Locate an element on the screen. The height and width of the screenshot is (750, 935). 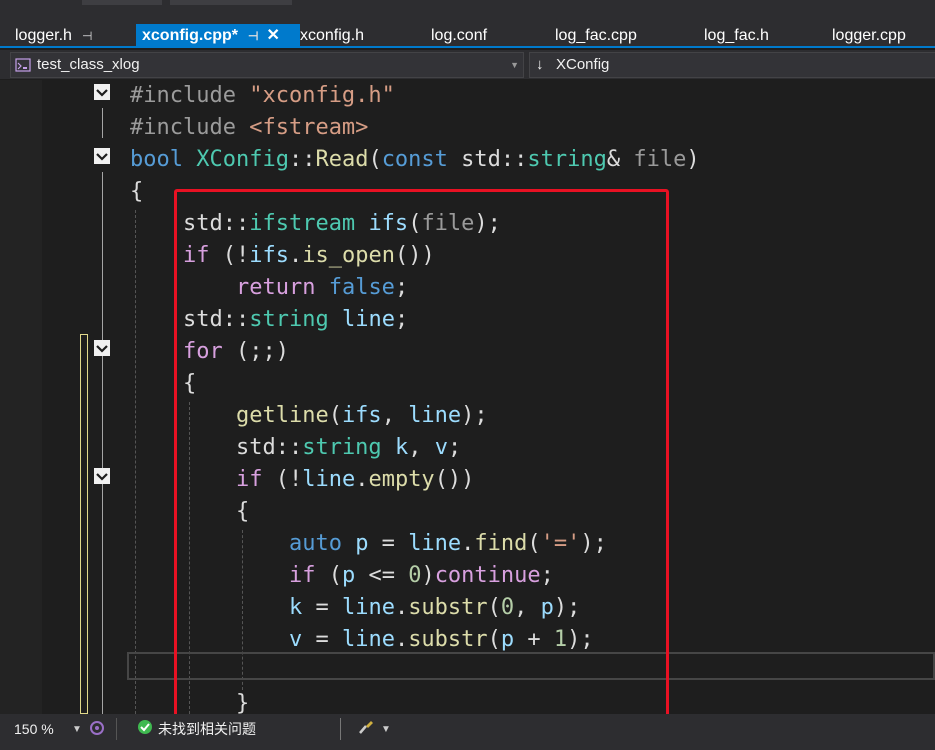
project-dropdown: test_class_xlog ▼ is located at coordinates (267, 65).